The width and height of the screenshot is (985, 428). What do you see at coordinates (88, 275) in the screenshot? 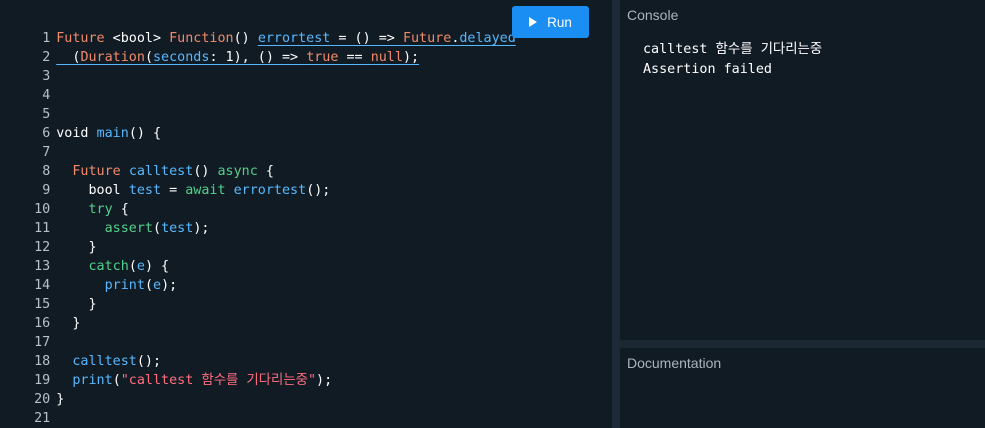
I see `code-line: 14 print(e);` at bounding box center [88, 275].